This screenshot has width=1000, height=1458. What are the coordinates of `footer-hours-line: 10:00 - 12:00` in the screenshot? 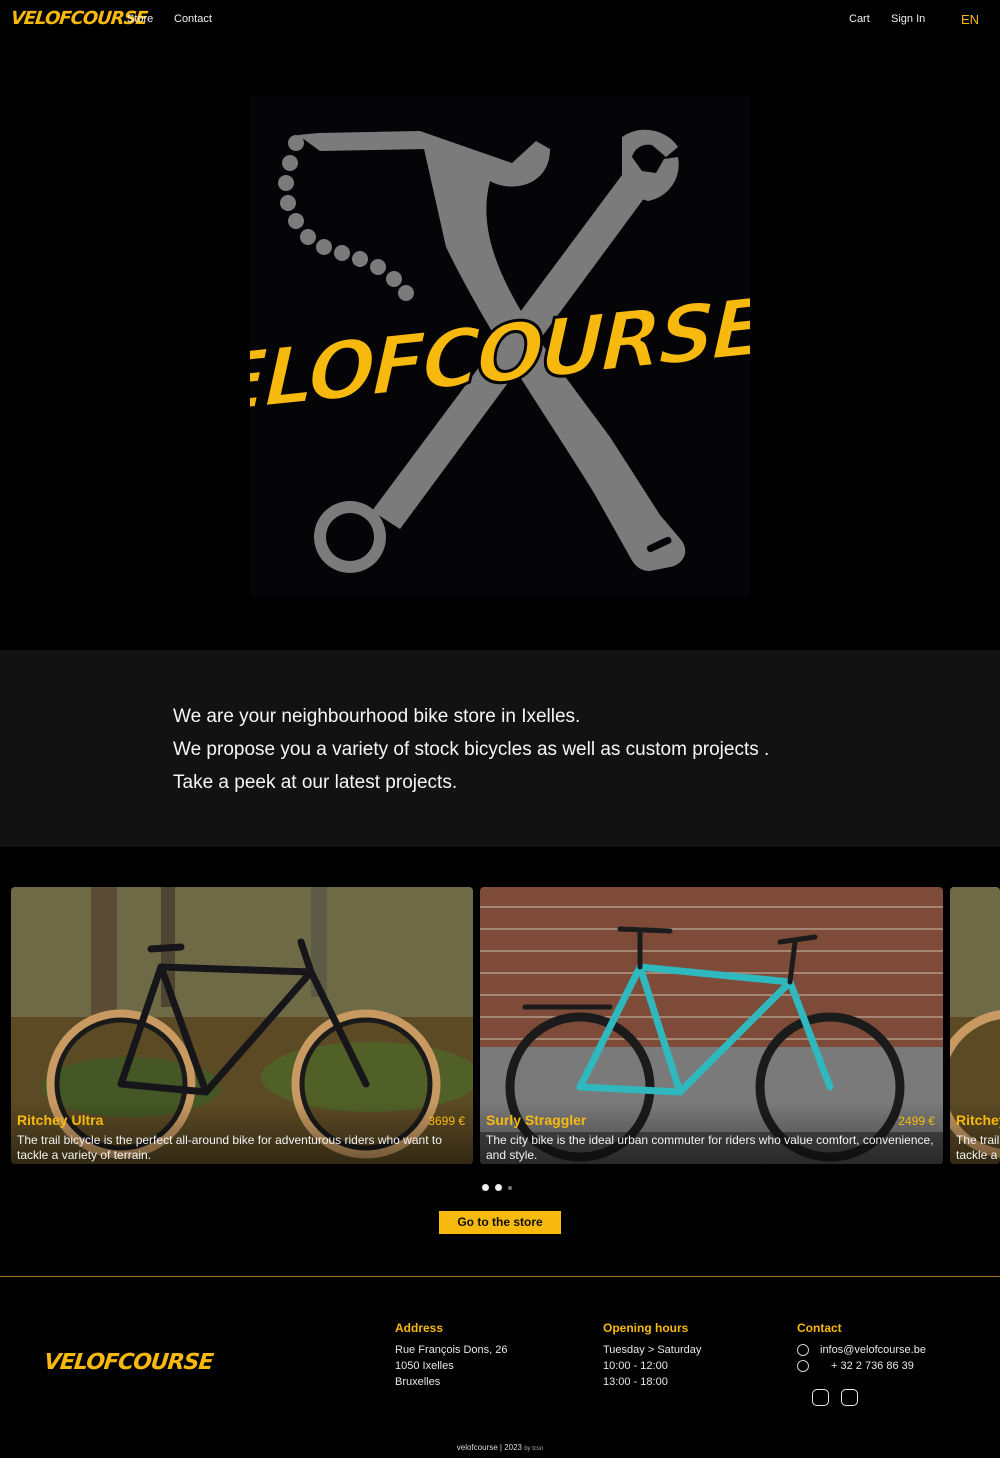 It's located at (635, 1366).